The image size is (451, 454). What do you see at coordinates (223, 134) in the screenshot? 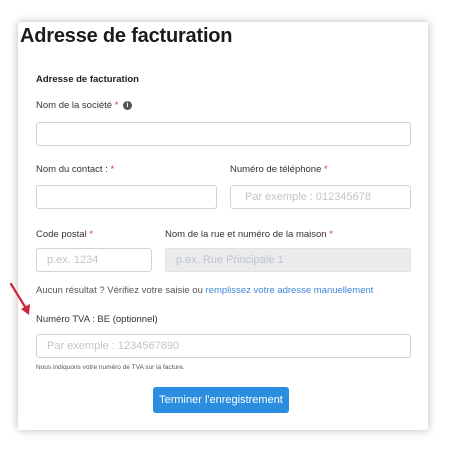
I see `company-input` at bounding box center [223, 134].